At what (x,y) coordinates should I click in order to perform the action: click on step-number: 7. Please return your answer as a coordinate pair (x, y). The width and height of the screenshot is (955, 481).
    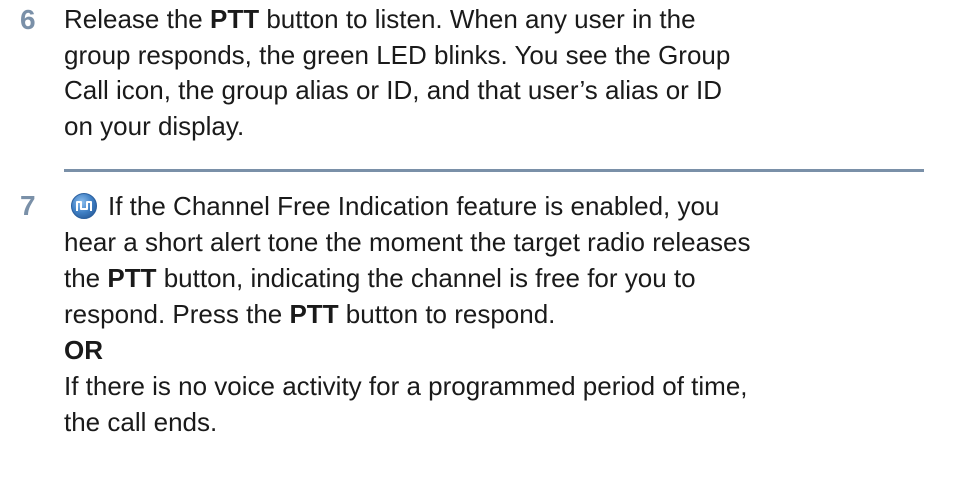
    Looking at the image, I should click on (28, 205).